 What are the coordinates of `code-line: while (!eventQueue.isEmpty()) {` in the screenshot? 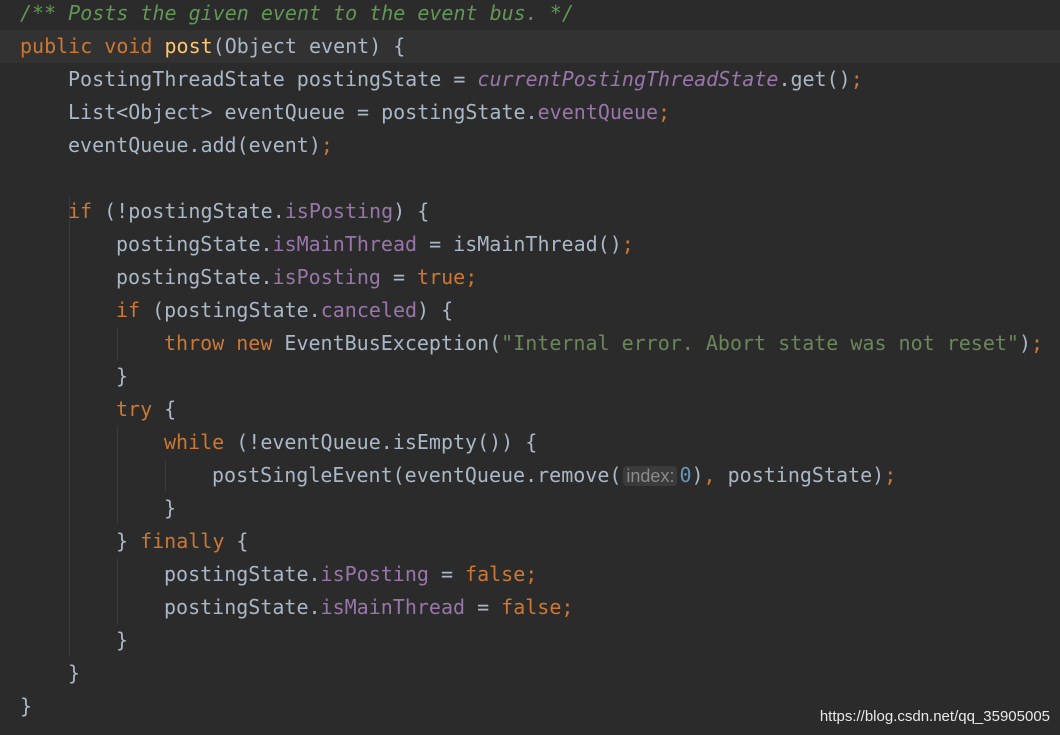 It's located at (278, 442).